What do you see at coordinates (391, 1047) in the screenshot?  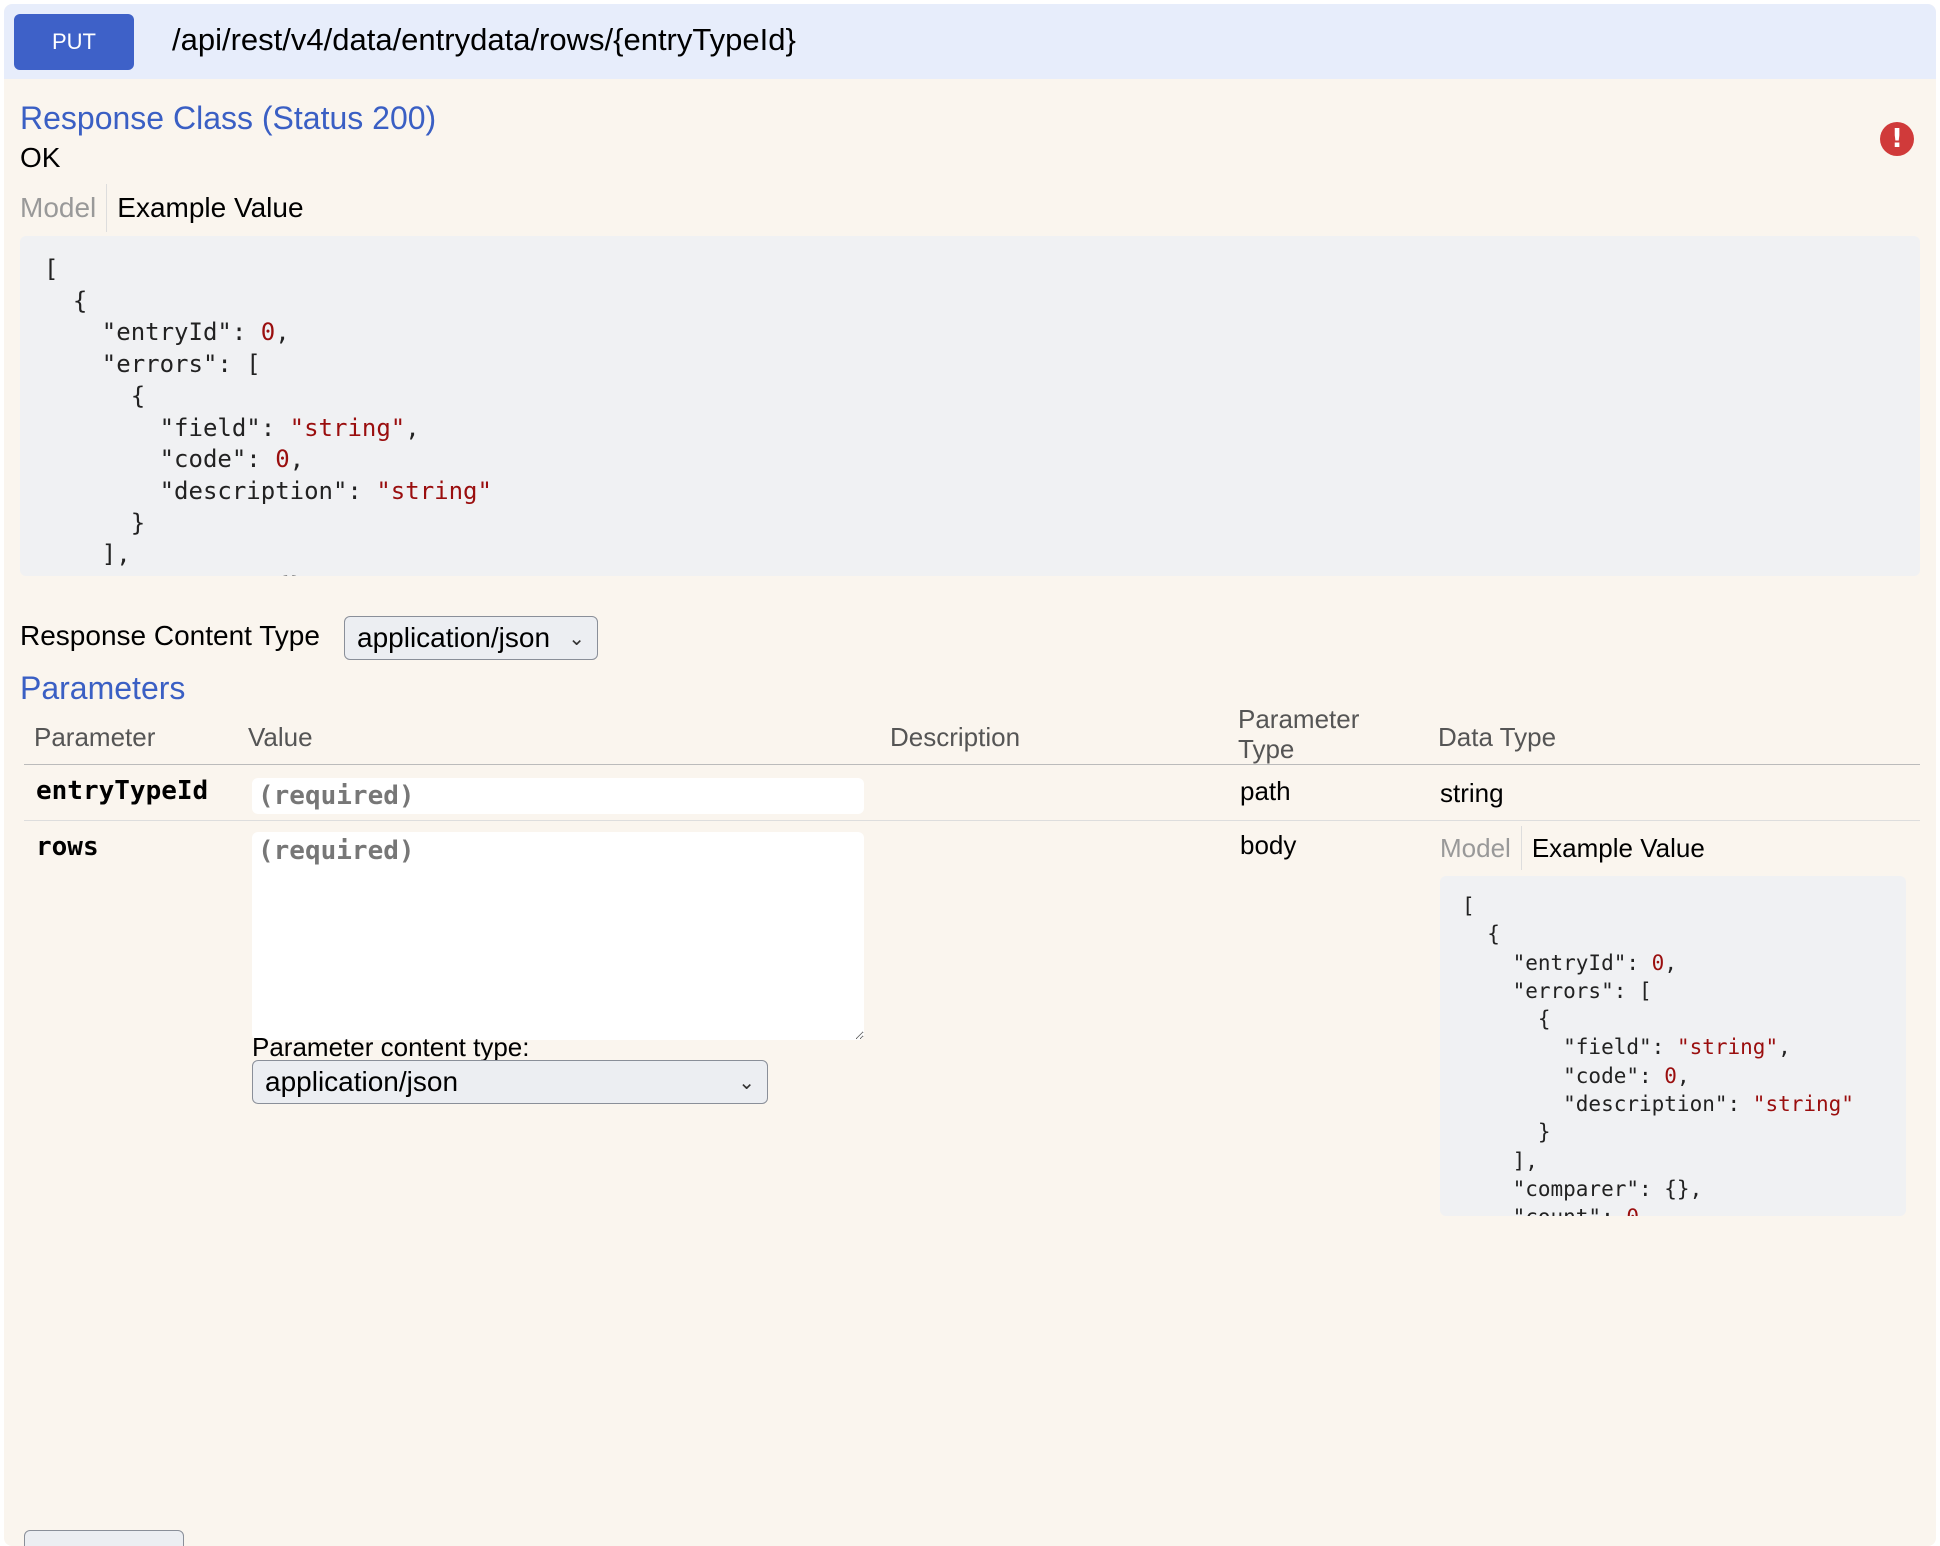 I see `param-content-type-label: Parameter content type:` at bounding box center [391, 1047].